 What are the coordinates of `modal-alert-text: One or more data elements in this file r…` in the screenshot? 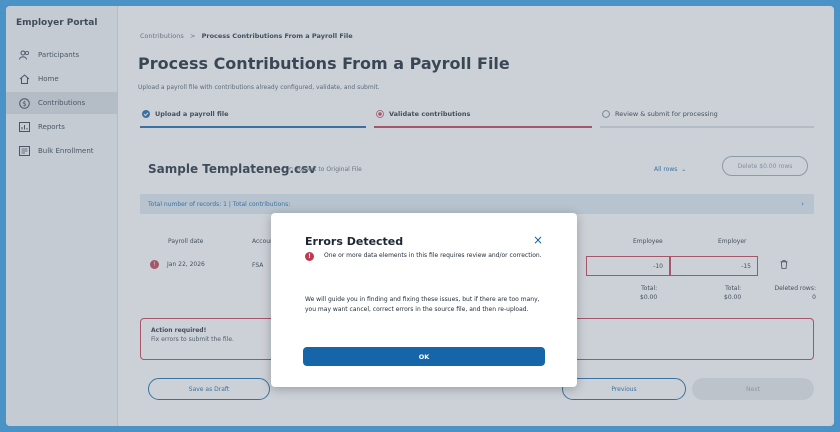 It's located at (433, 255).